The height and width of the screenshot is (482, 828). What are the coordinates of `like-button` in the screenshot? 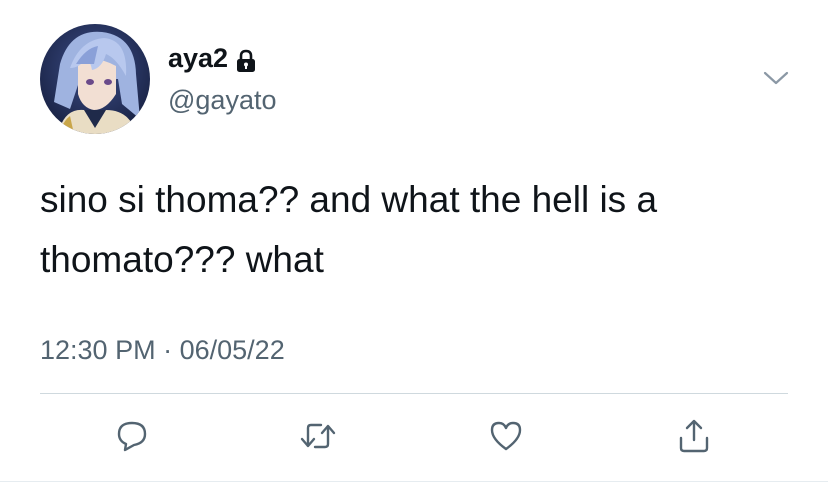 It's located at (506, 438).